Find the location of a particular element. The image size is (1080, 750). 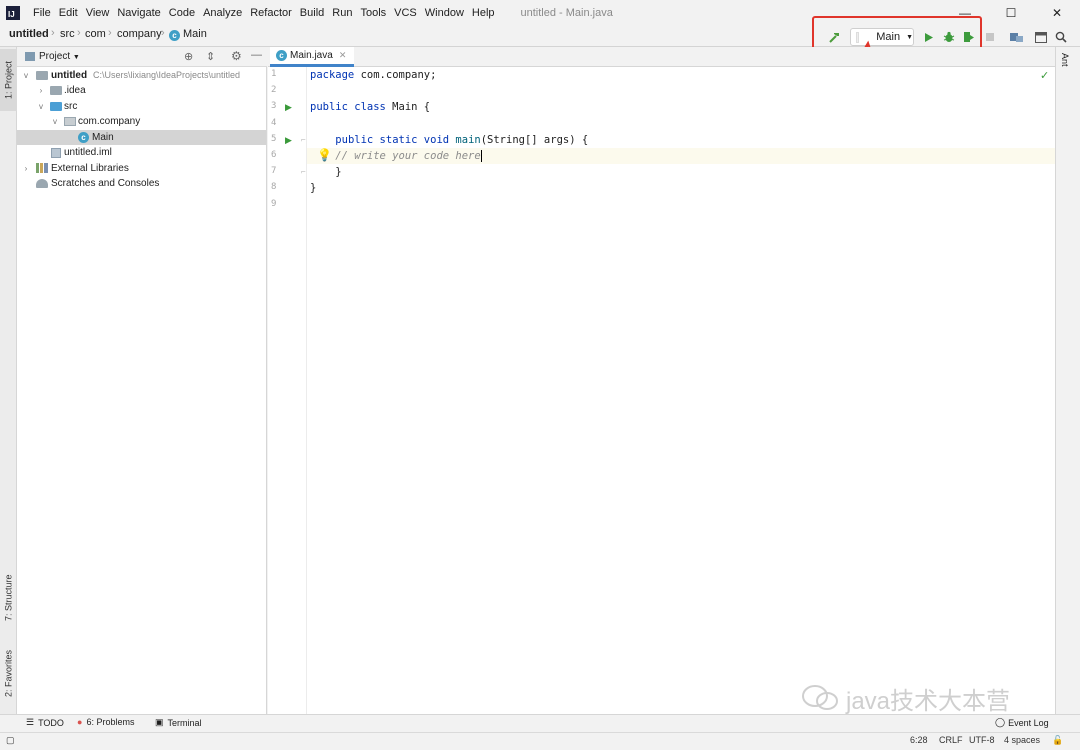

tree-label: src is located at coordinates (71, 106).